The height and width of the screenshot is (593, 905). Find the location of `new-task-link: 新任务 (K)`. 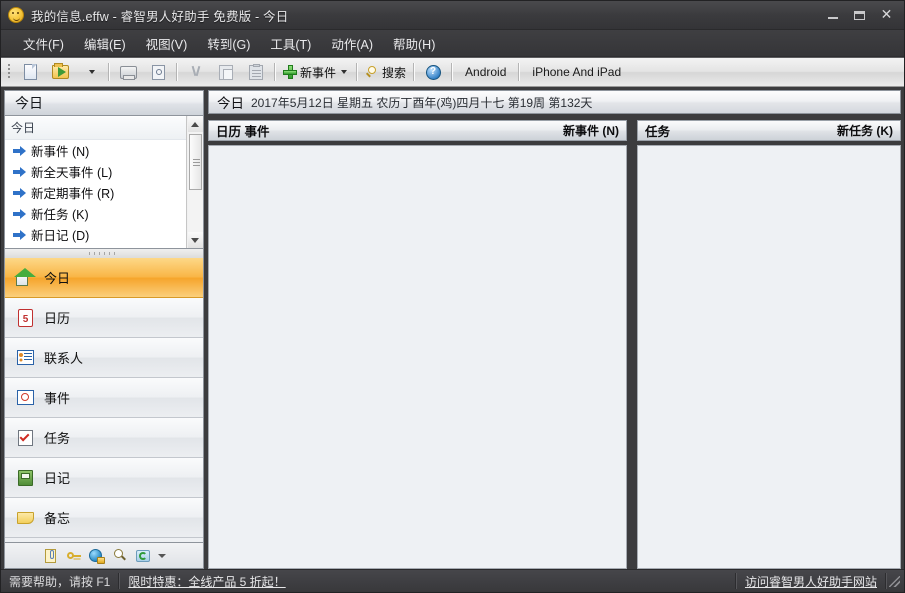

new-task-link: 新任务 (K) is located at coordinates (865, 130).